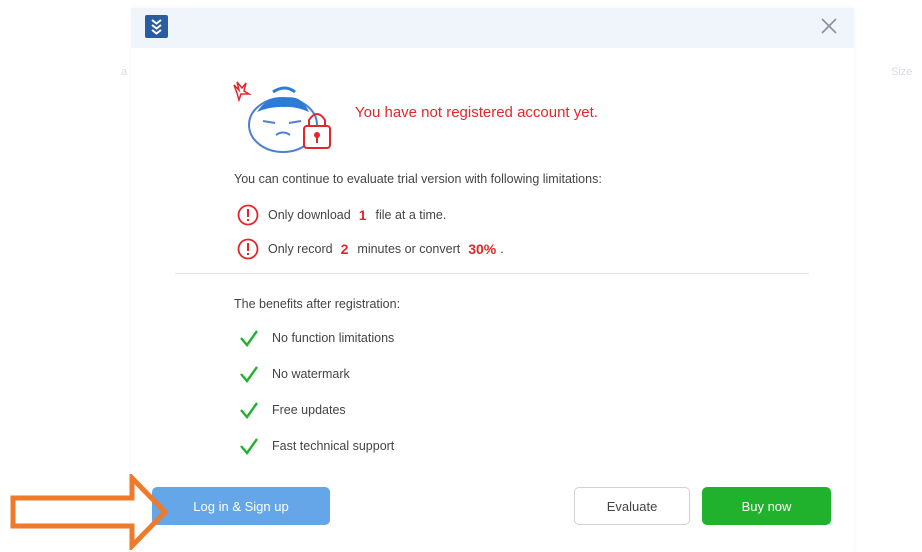 The height and width of the screenshot is (552, 922). Describe the element at coordinates (309, 410) in the screenshot. I see `benefit-label: Free updates` at that location.